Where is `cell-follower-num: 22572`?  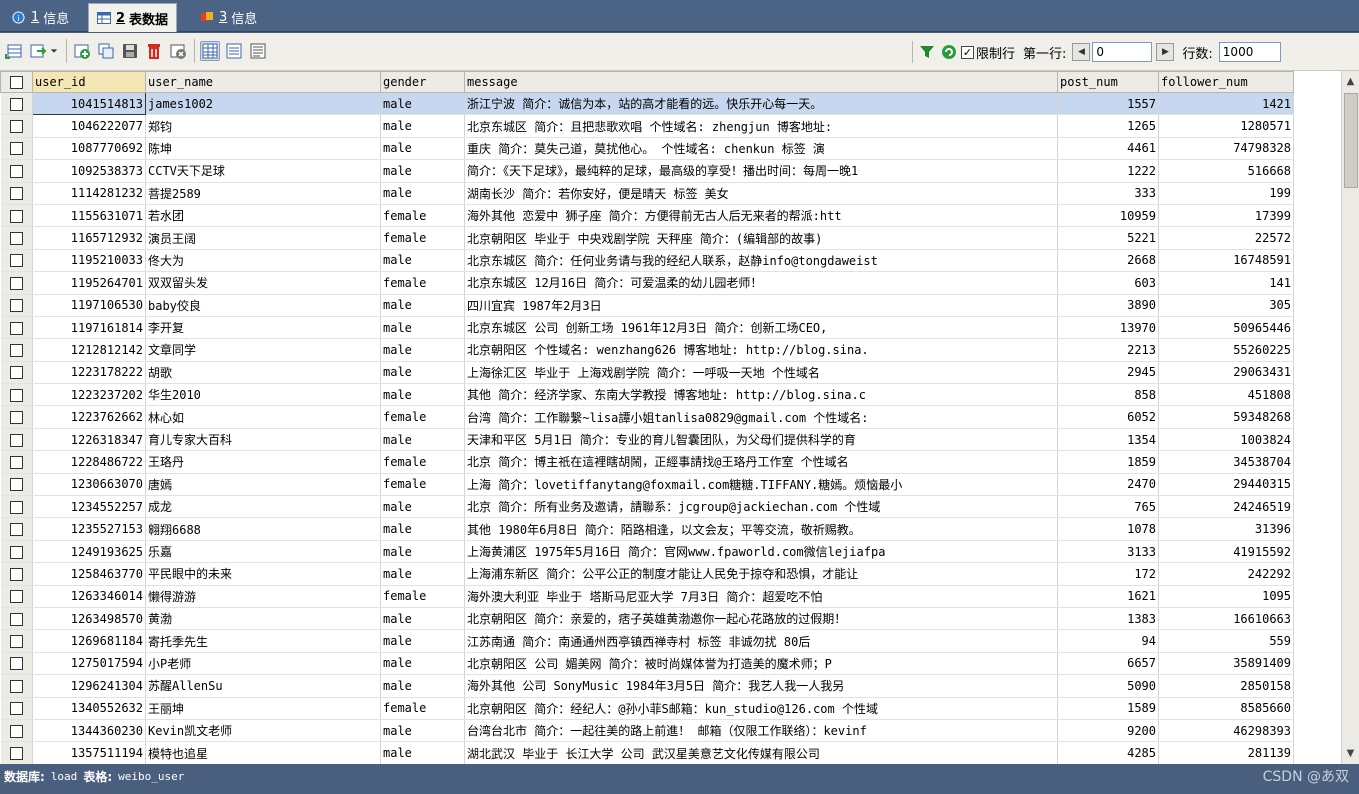
cell-follower-num: 22572 is located at coordinates (1226, 238).